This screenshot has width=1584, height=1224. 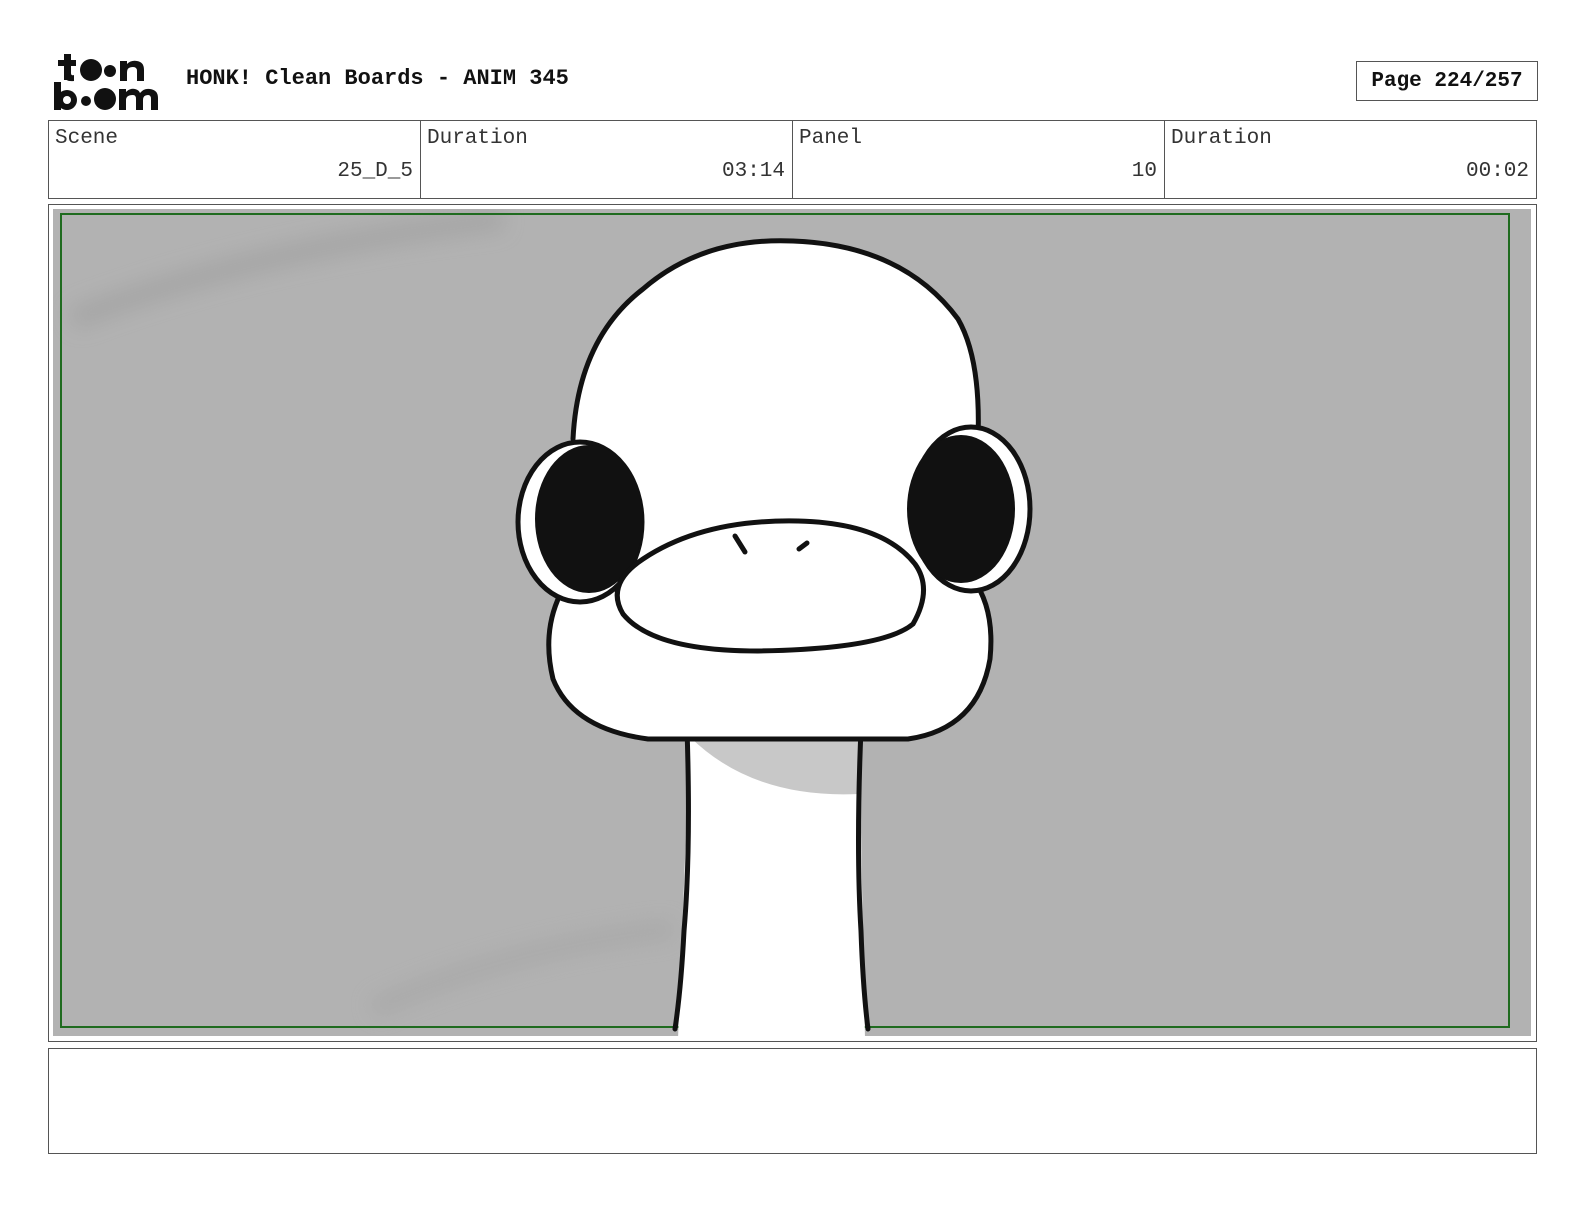 I want to click on panel-cell: Panel 10, so click(x=979, y=159).